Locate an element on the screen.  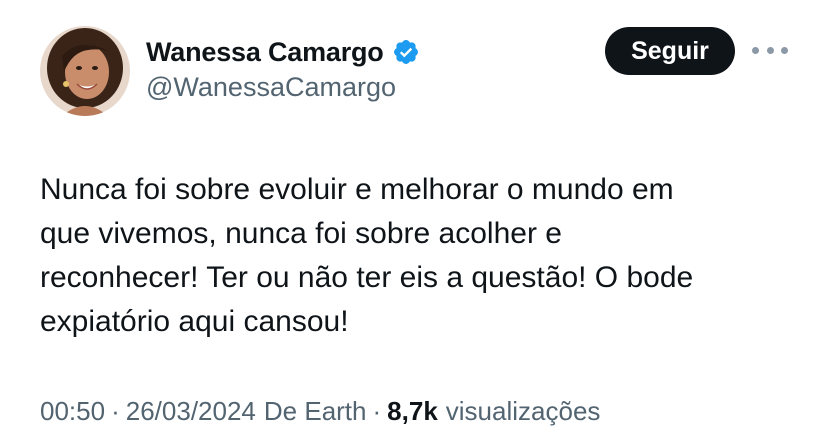
verified-badge-icon is located at coordinates (406, 52).